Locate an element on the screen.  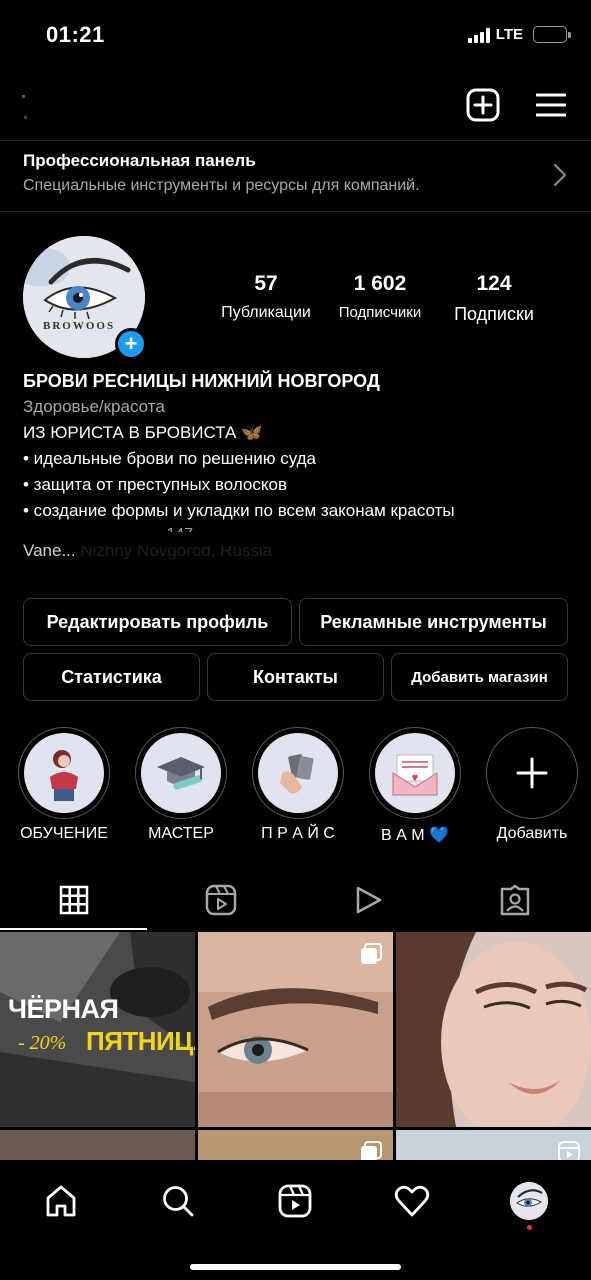
tab-reels is located at coordinates (220, 900).